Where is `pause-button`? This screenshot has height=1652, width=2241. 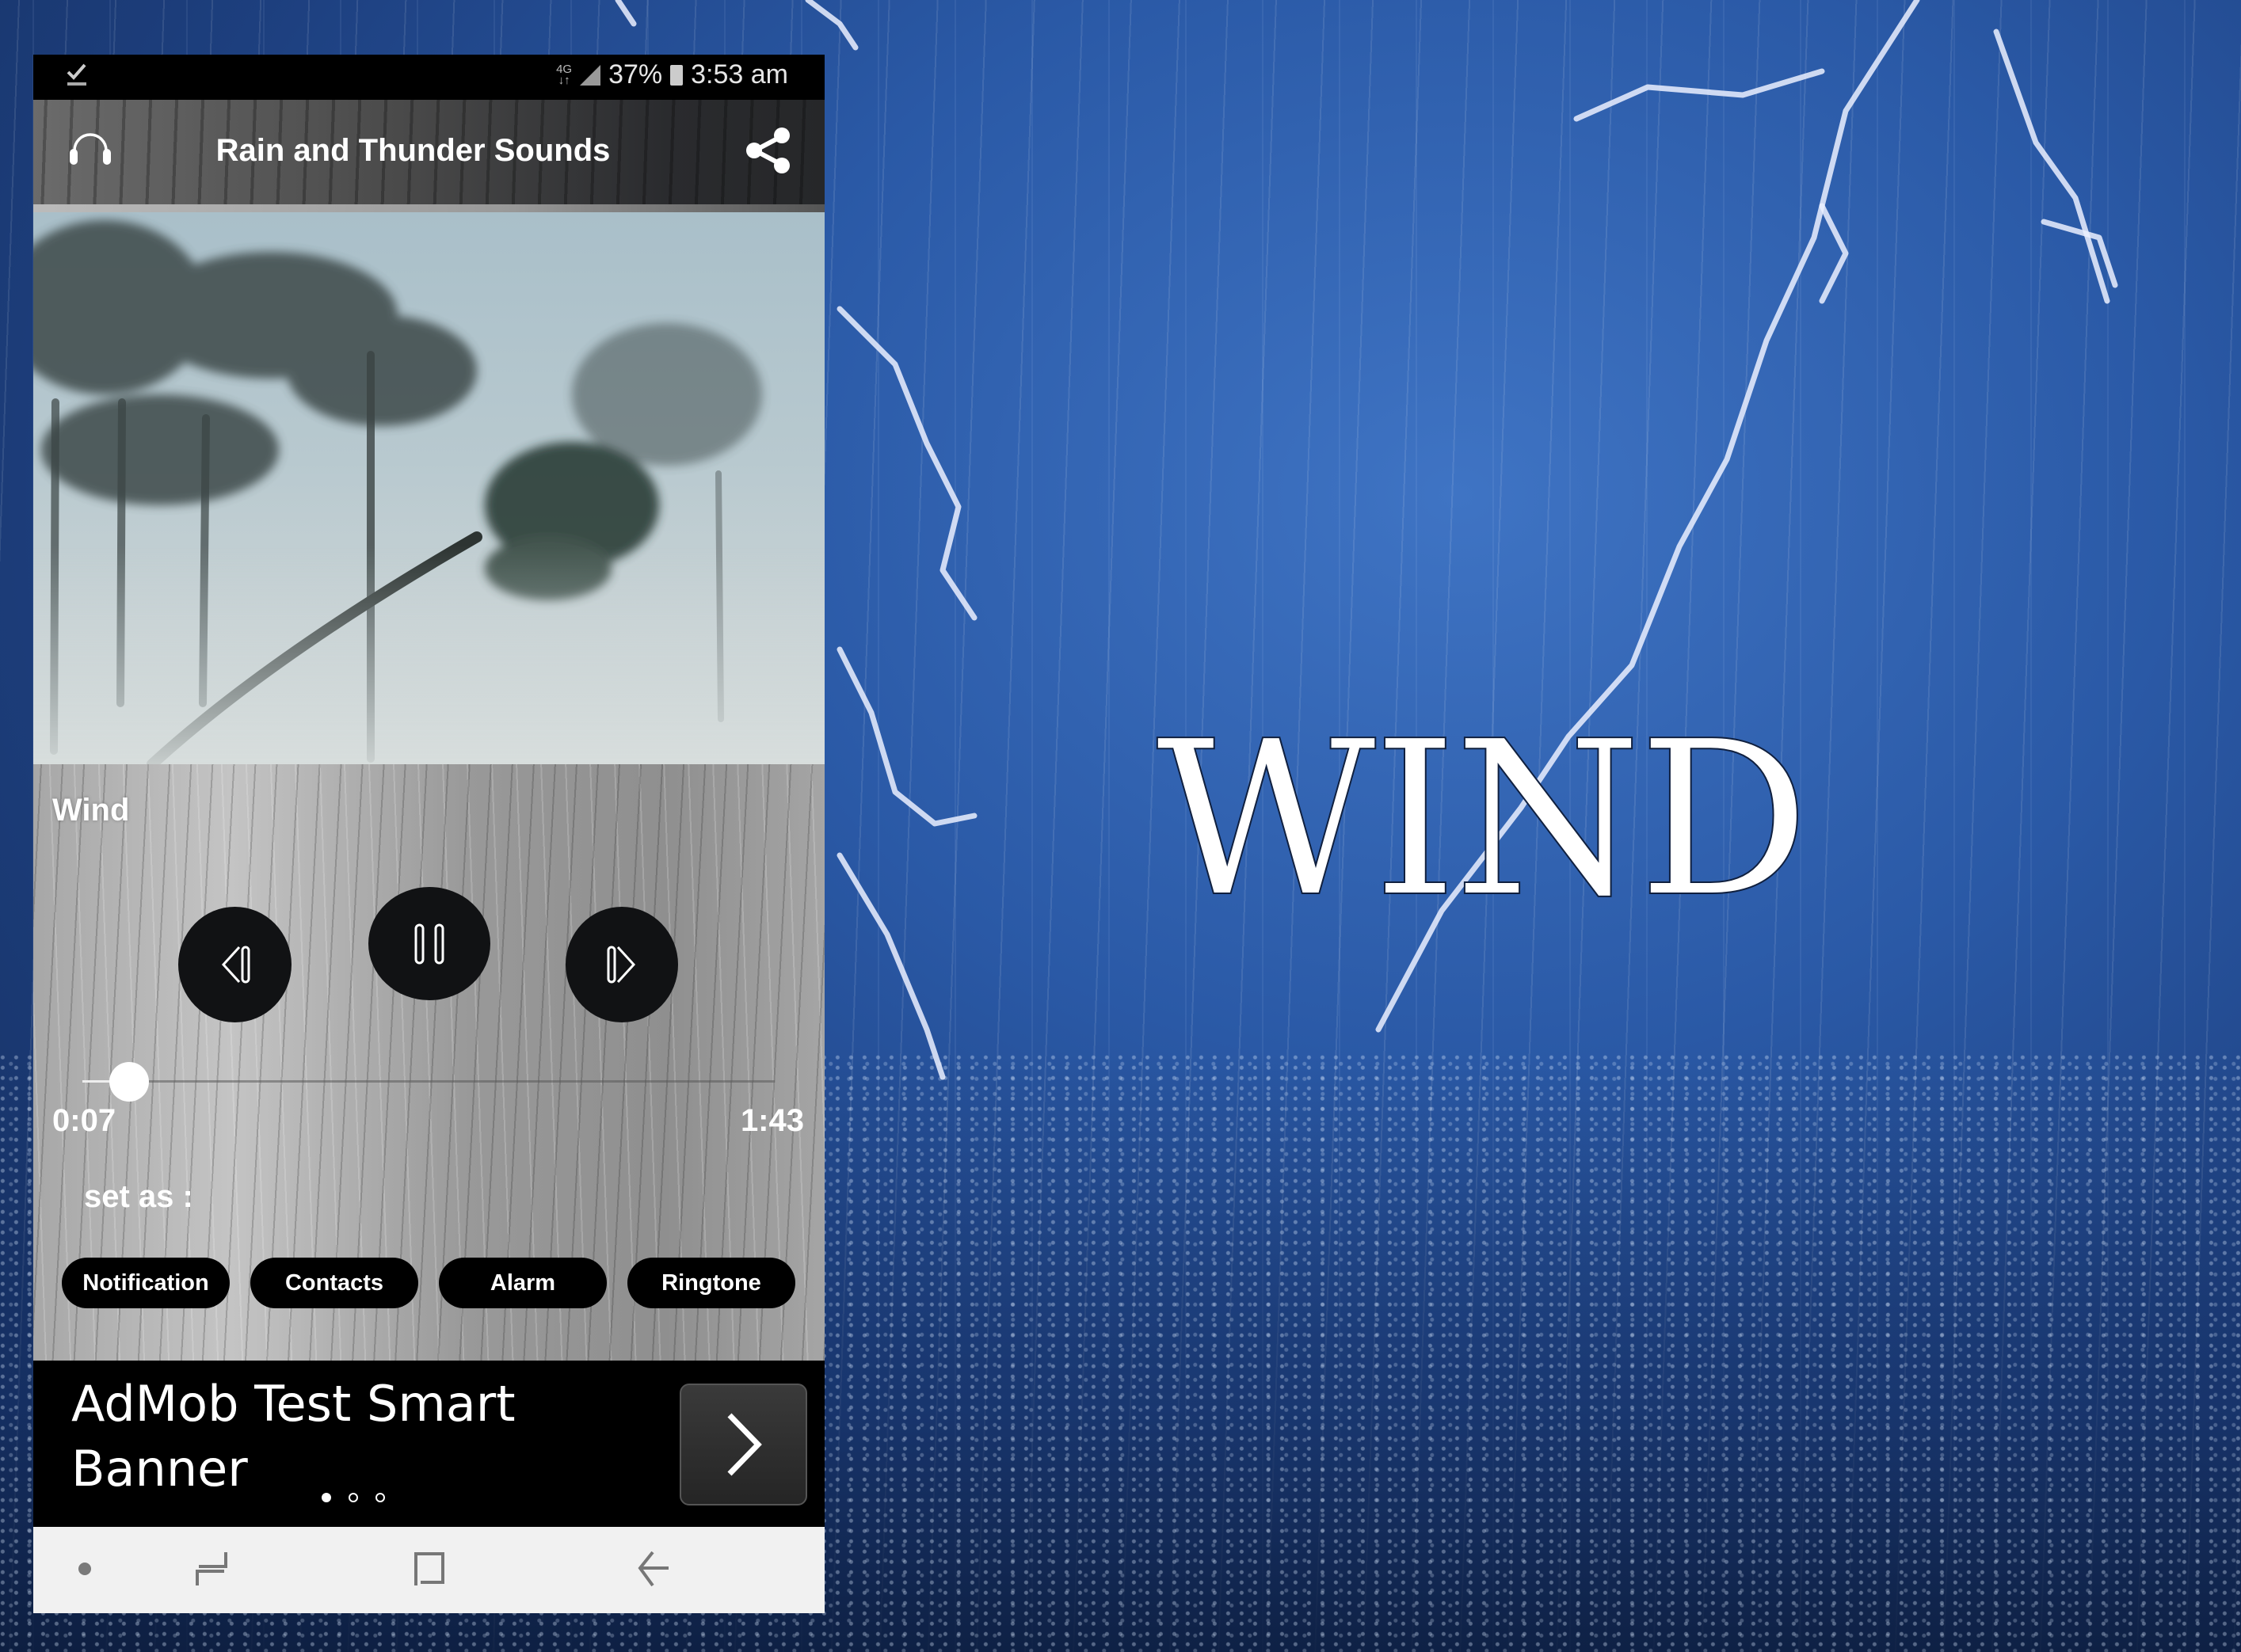 pause-button is located at coordinates (429, 943).